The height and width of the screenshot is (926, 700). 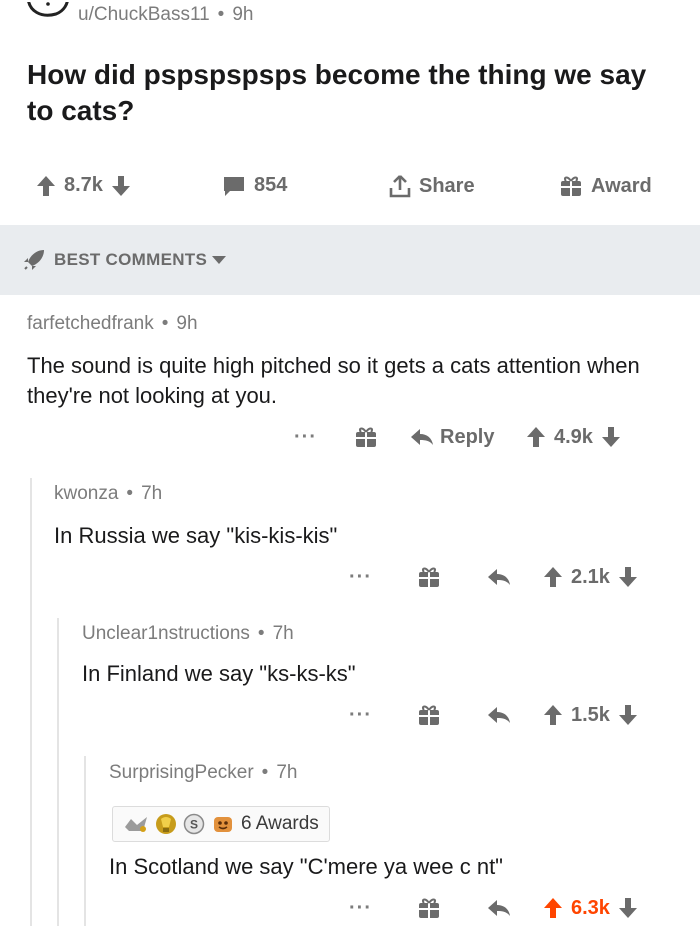 What do you see at coordinates (34, 260) in the screenshot?
I see `rocket-icon` at bounding box center [34, 260].